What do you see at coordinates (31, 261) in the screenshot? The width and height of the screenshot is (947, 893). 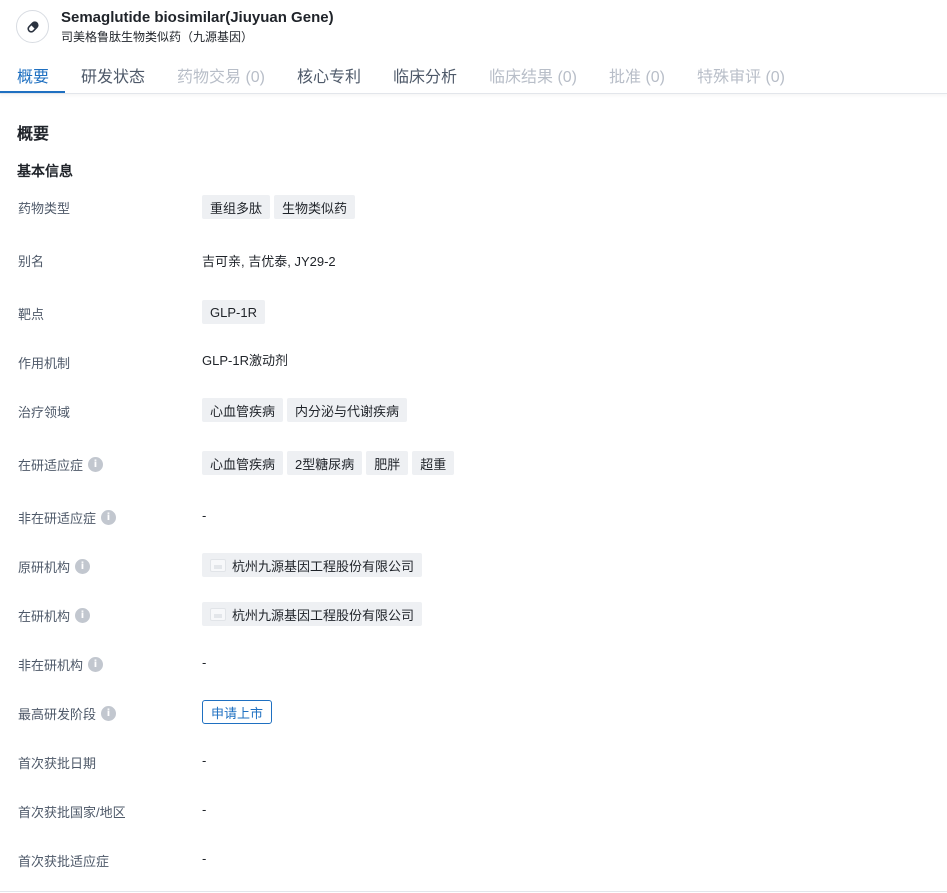 I see `alias-label: 别名` at bounding box center [31, 261].